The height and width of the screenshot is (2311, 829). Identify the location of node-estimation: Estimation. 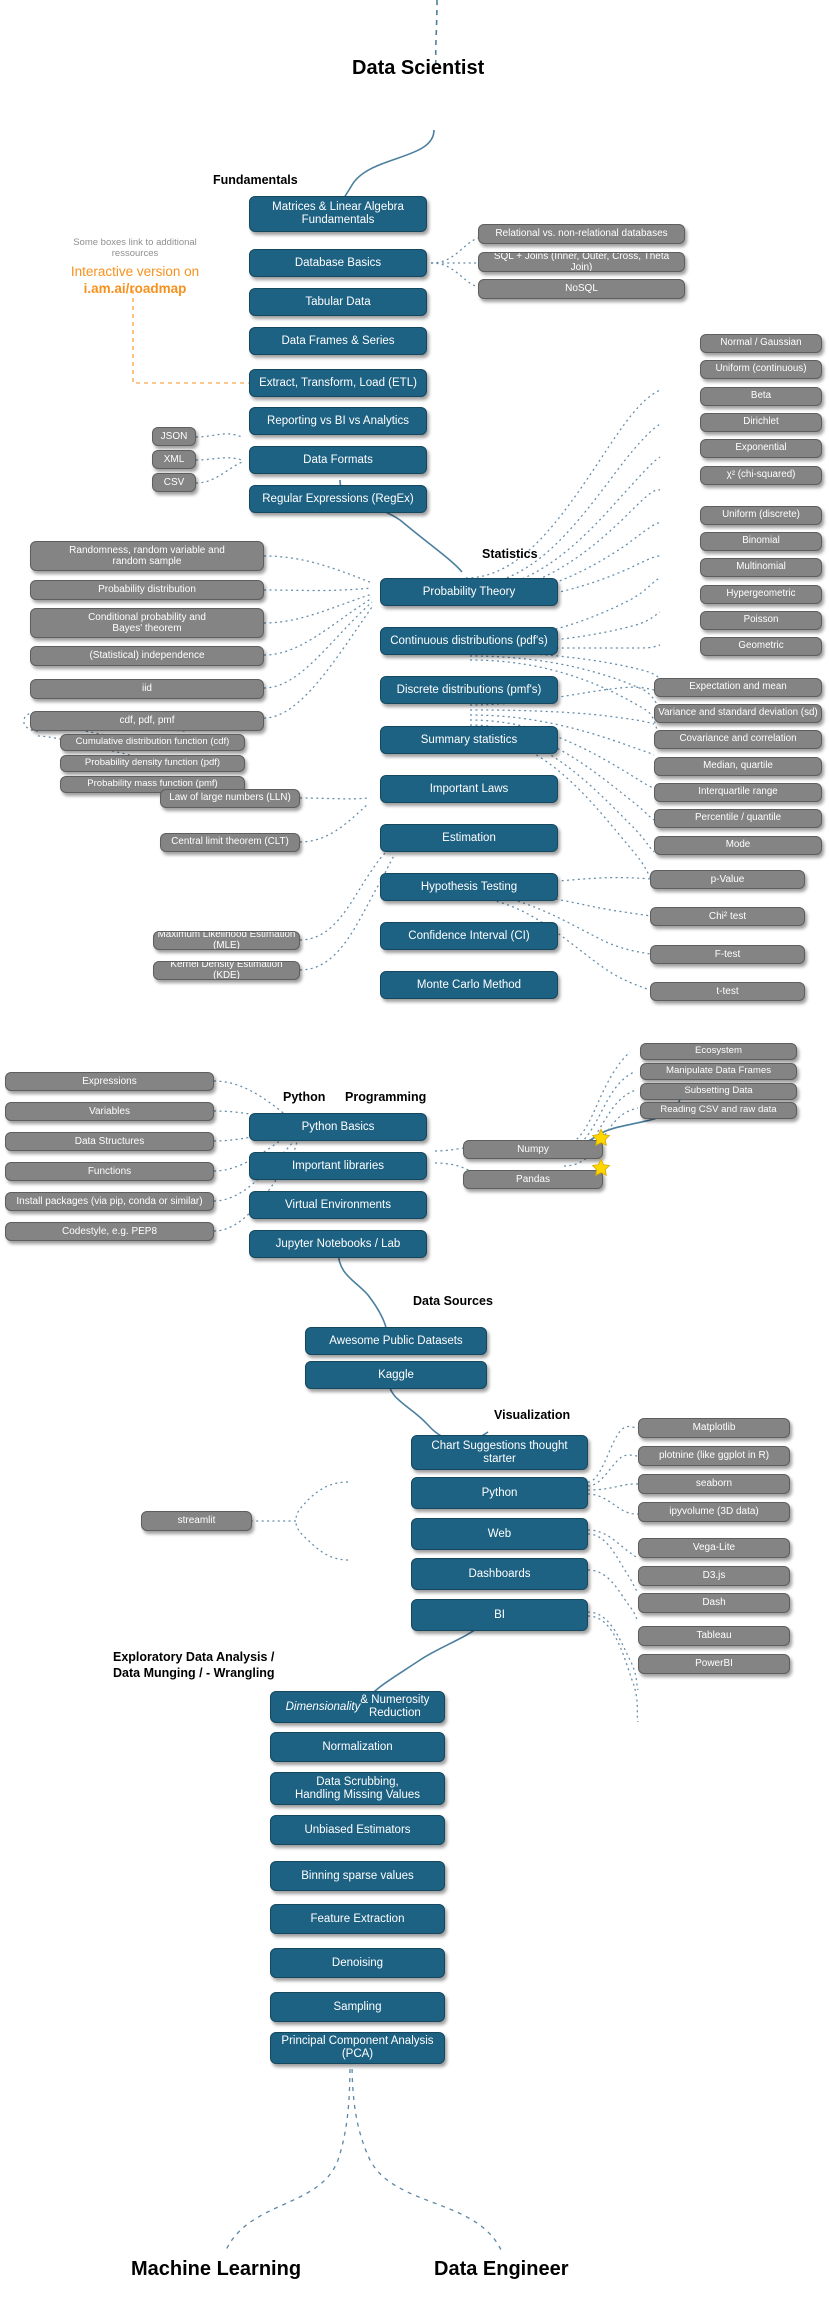
(469, 838).